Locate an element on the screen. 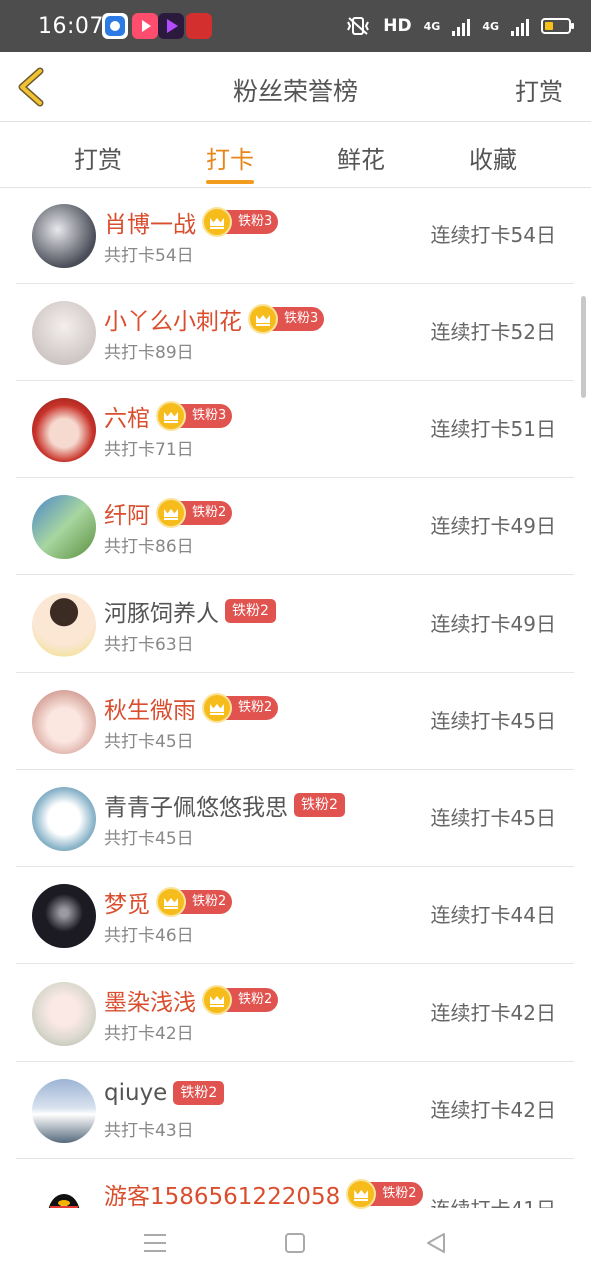 The image size is (591, 1280). list-item: 青青子佩悠悠我思 铁粉2 共打卡45日 连续打卡45日 is located at coordinates (295, 818).